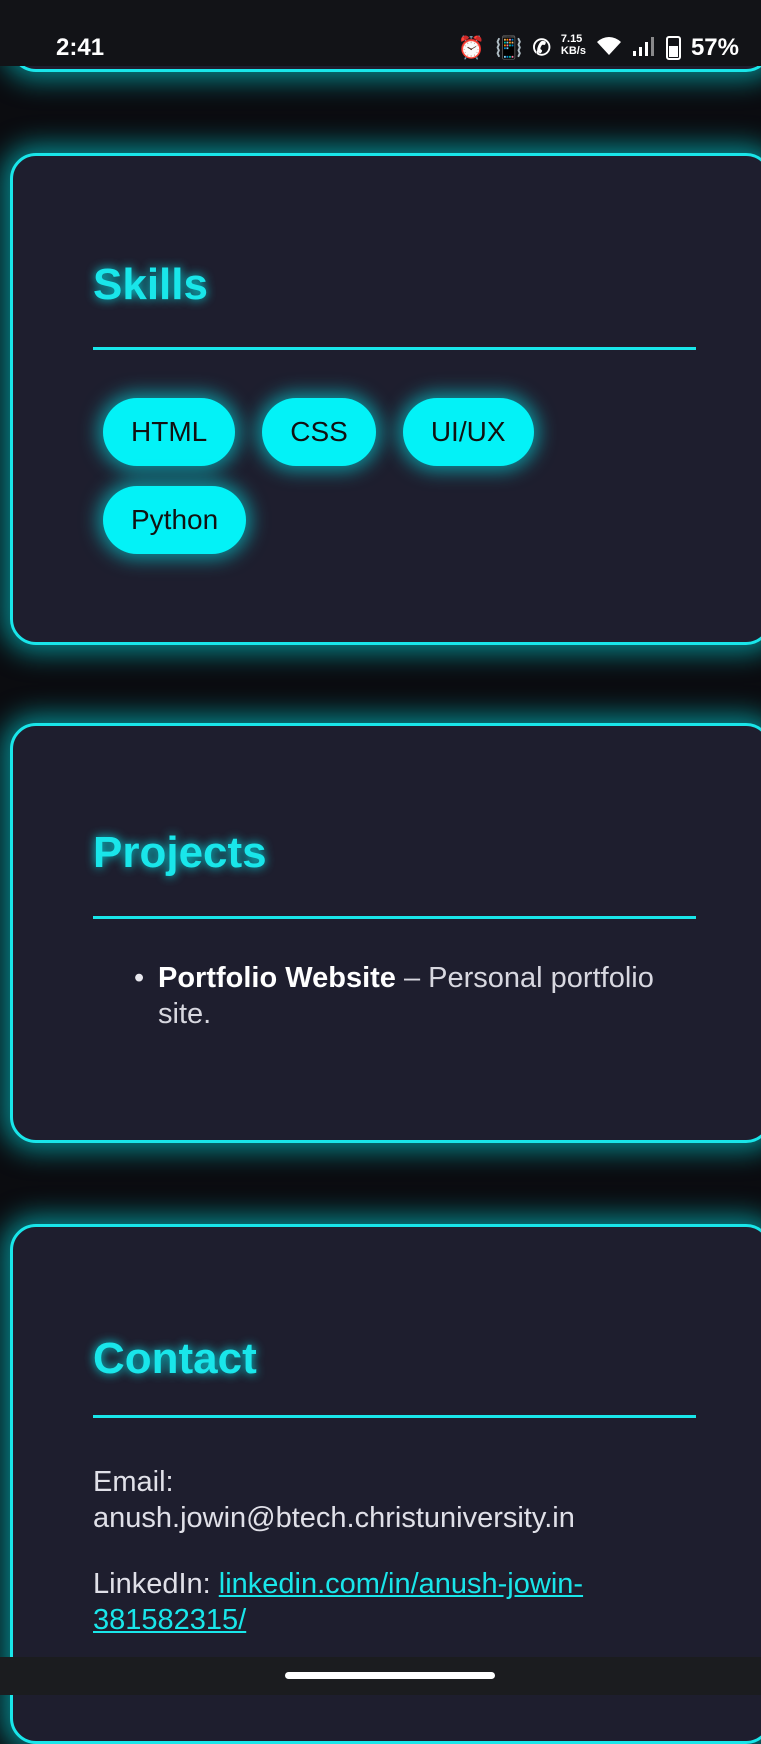 The image size is (761, 1744). Describe the element at coordinates (644, 48) in the screenshot. I see `signal-icon` at that location.